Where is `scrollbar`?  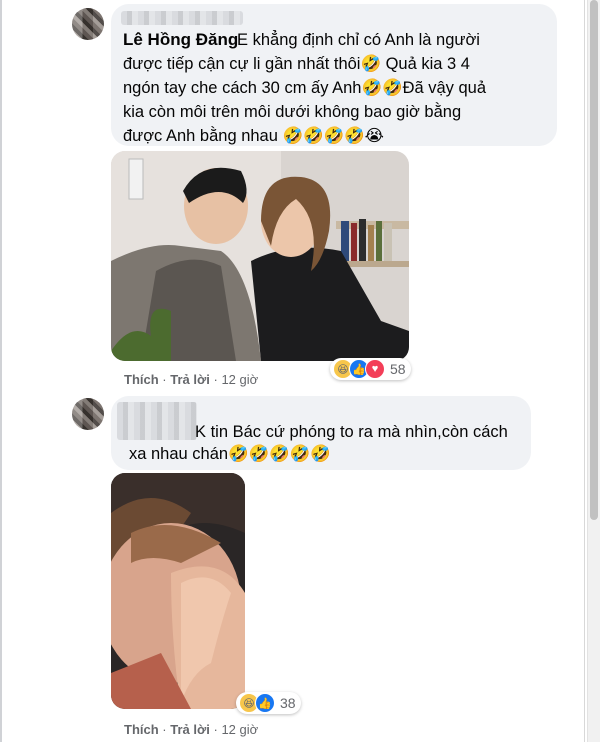 scrollbar is located at coordinates (593, 371).